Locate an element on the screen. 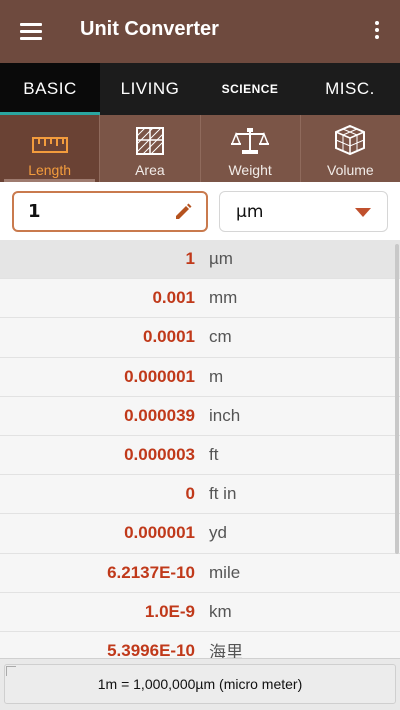 This screenshot has height=710, width=400. result-unit: ft is located at coordinates (214, 455).